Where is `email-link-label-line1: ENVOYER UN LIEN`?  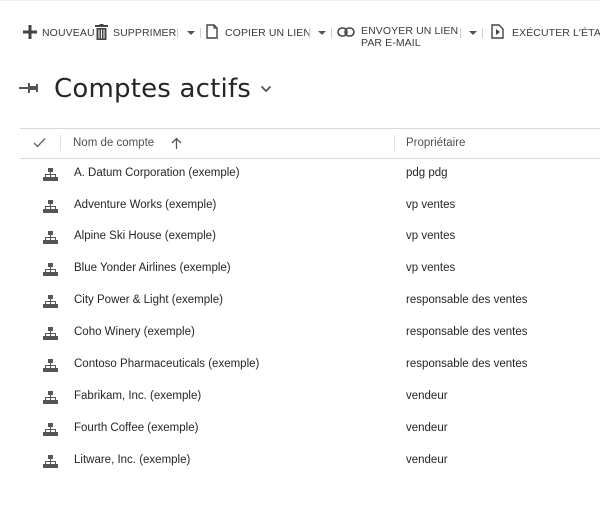 email-link-label-line1: ENVOYER UN LIEN is located at coordinates (410, 31).